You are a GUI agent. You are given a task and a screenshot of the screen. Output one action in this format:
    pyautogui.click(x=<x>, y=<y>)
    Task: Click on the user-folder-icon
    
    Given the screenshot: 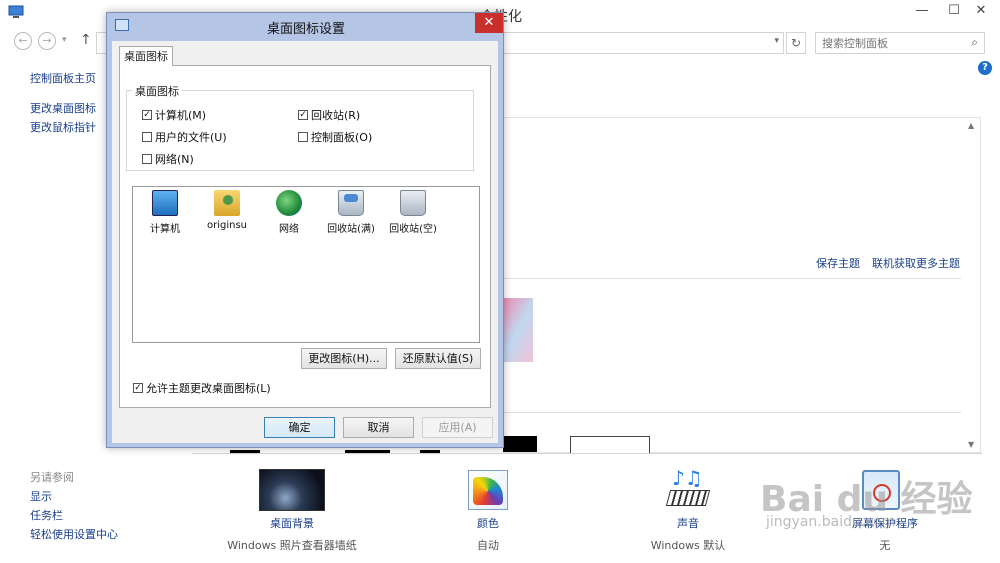 What is the action you would take?
    pyautogui.click(x=227, y=203)
    